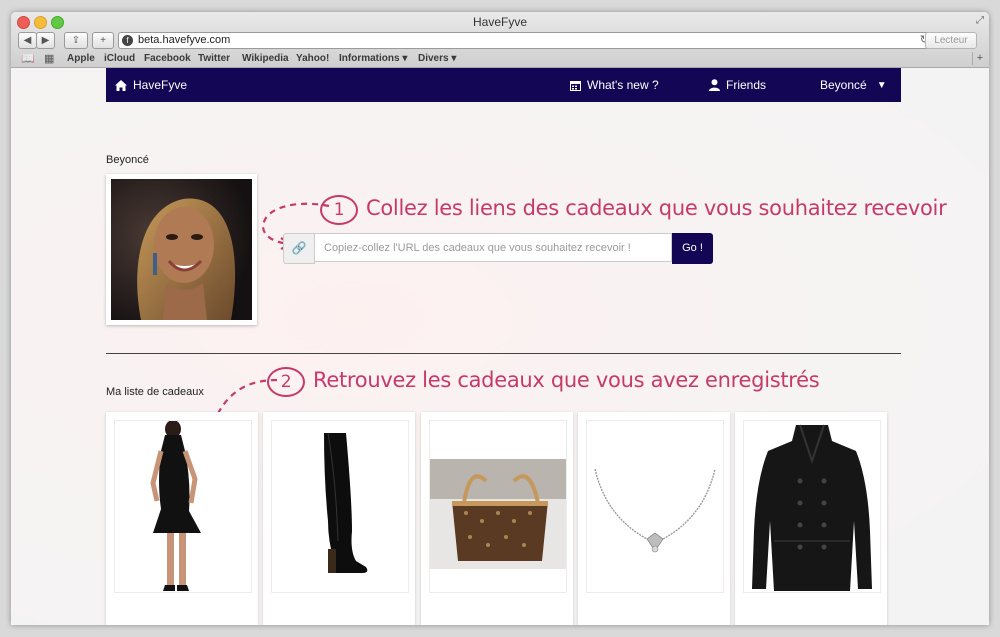 Image resolution: width=1000 pixels, height=637 pixels. What do you see at coordinates (299, 248) in the screenshot?
I see `link-icon: 🔗` at bounding box center [299, 248].